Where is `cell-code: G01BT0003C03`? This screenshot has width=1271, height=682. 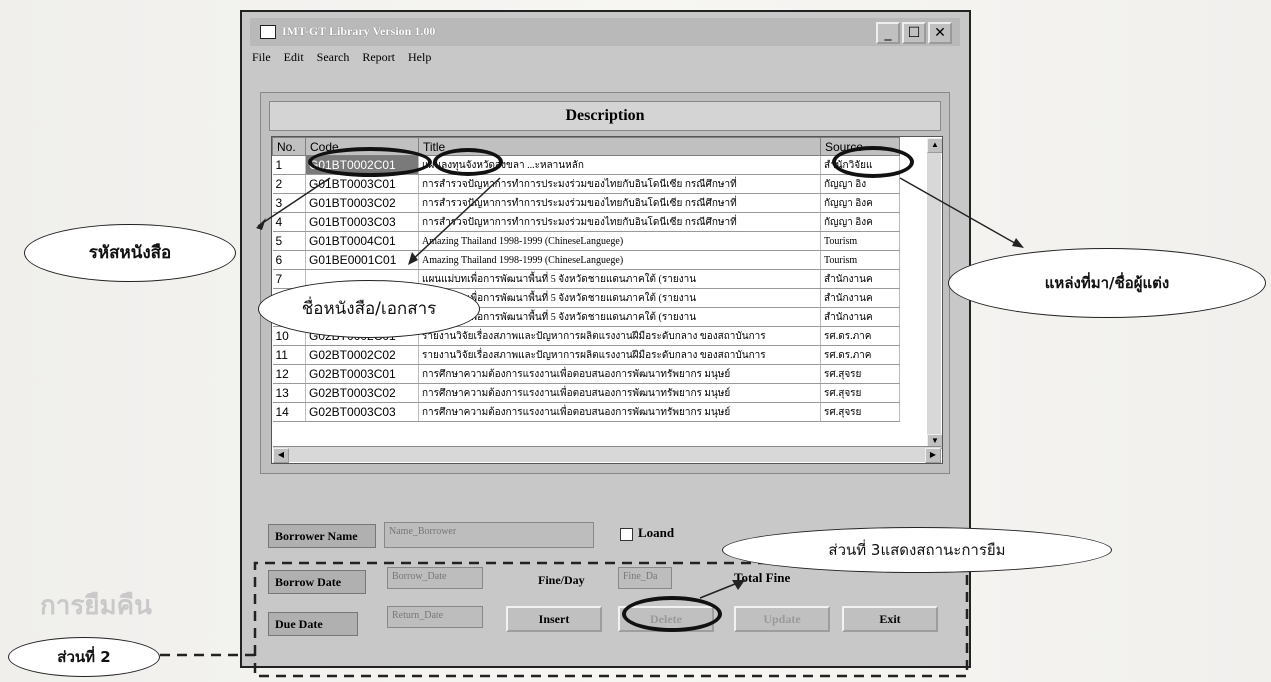 cell-code: G01BT0003C03 is located at coordinates (362, 222).